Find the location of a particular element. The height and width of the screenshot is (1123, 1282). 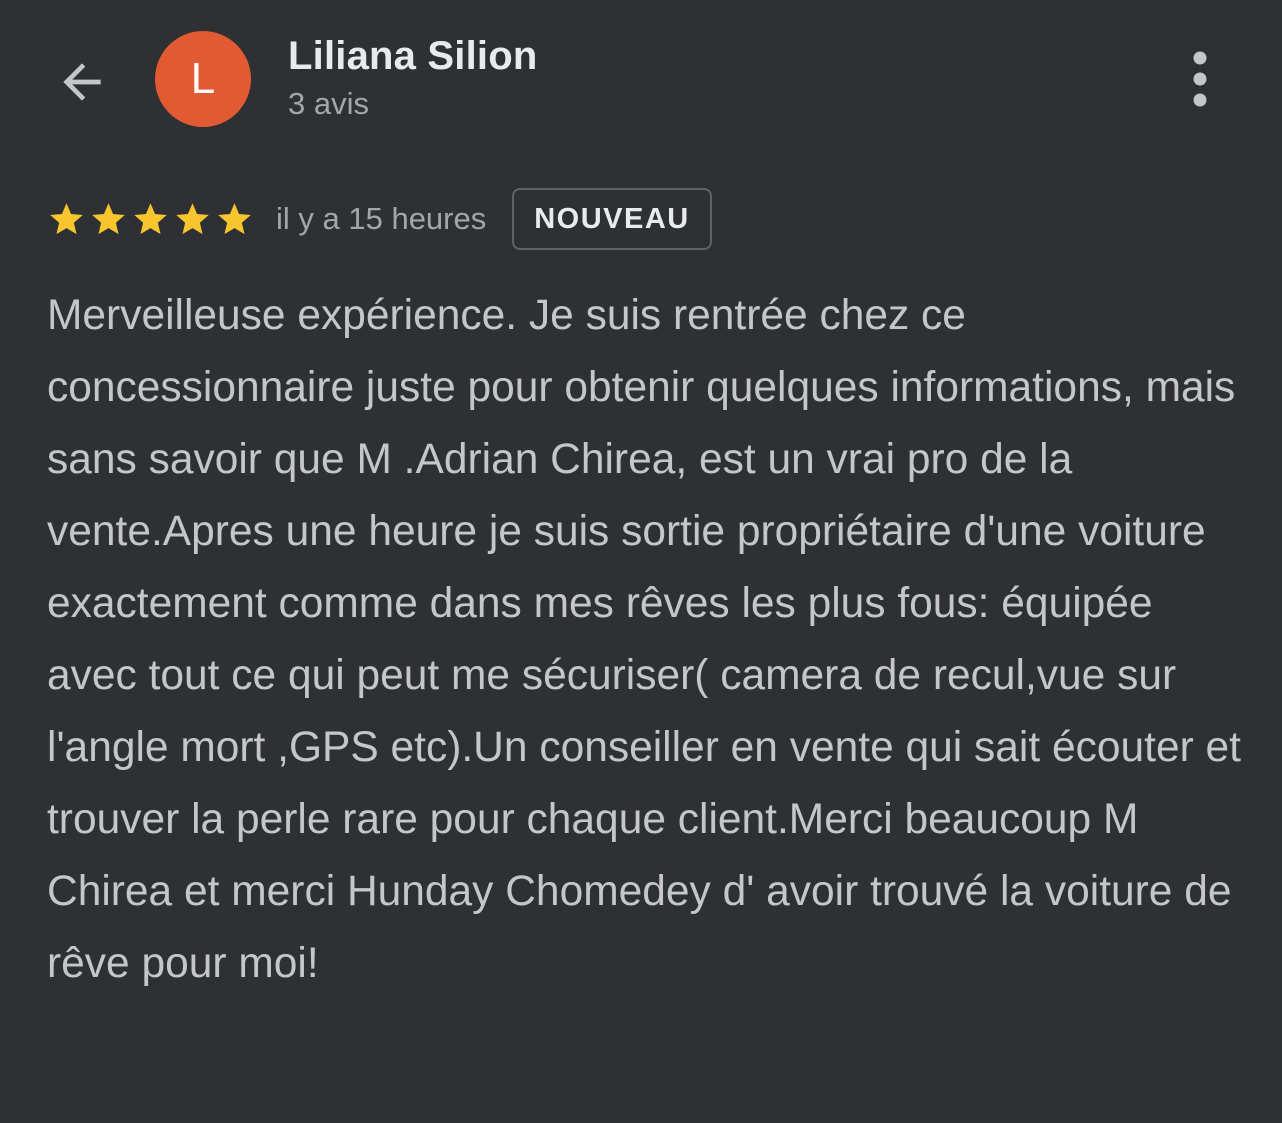

star-rating is located at coordinates (150, 219).